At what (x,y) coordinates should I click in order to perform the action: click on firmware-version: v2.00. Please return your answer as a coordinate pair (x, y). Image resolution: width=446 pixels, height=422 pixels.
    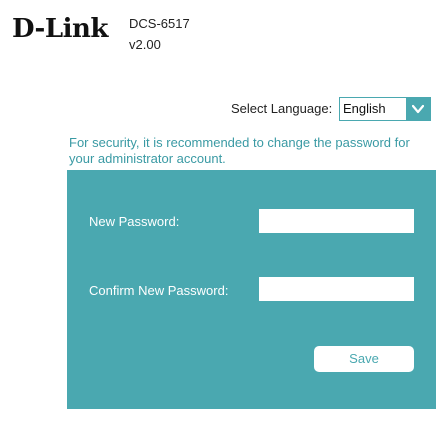
    Looking at the image, I should click on (145, 44).